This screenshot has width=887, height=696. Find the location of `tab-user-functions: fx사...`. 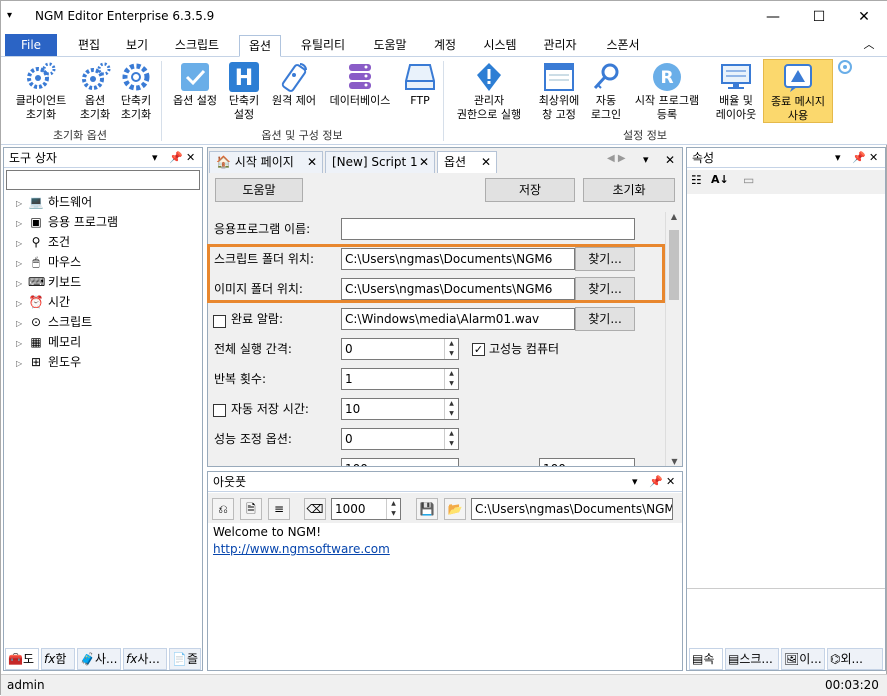

tab-user-functions: fx사... is located at coordinates (145, 659).